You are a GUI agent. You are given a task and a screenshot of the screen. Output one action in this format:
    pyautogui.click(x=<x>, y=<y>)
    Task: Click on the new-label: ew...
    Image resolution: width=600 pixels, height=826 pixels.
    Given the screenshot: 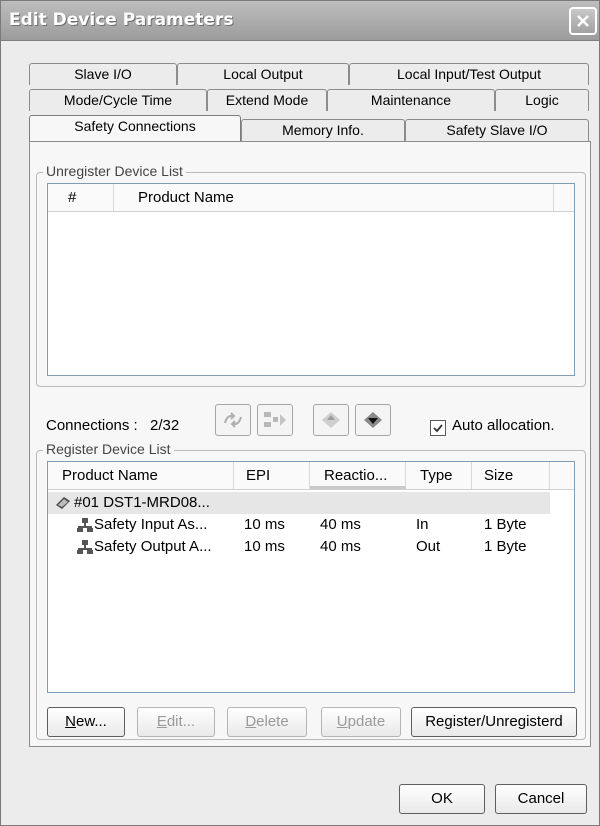 What is the action you would take?
    pyautogui.click(x=91, y=721)
    